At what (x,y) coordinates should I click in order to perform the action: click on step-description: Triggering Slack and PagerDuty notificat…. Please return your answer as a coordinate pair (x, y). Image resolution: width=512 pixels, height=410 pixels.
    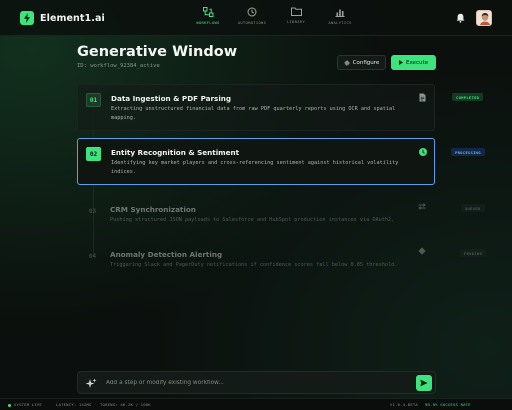
    Looking at the image, I should click on (254, 265).